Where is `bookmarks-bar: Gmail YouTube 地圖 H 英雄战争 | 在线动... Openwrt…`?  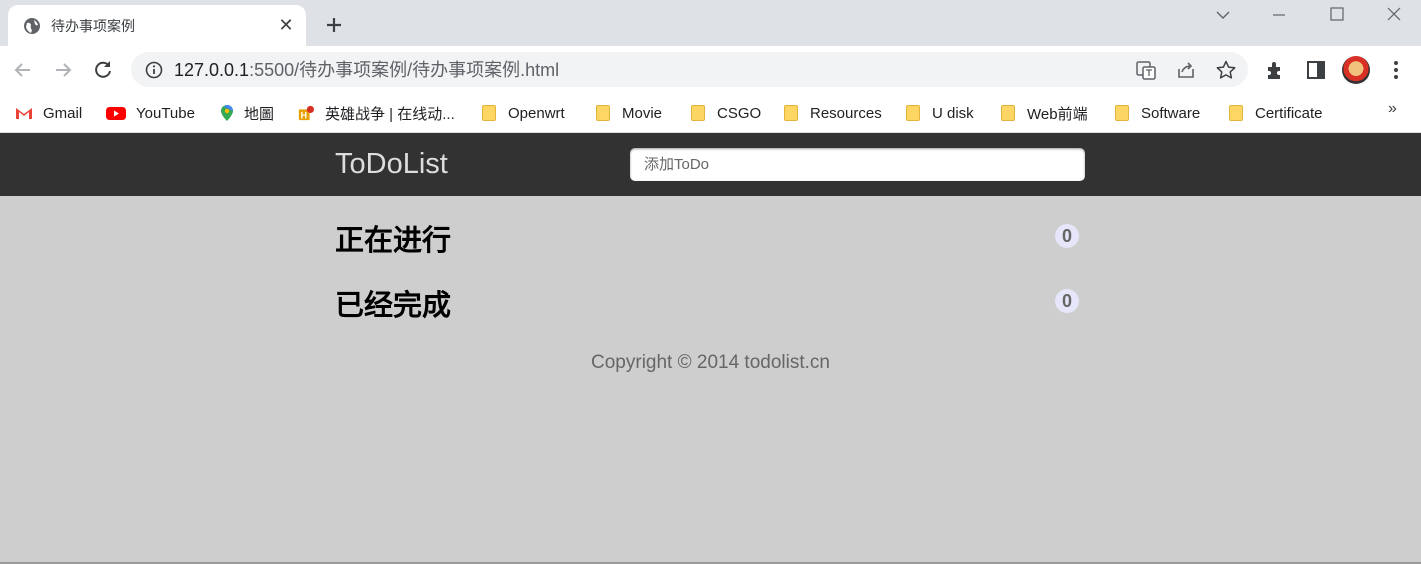 bookmarks-bar: Gmail YouTube 地圖 H 英雄战争 | 在线动... Openwrt… is located at coordinates (710, 113).